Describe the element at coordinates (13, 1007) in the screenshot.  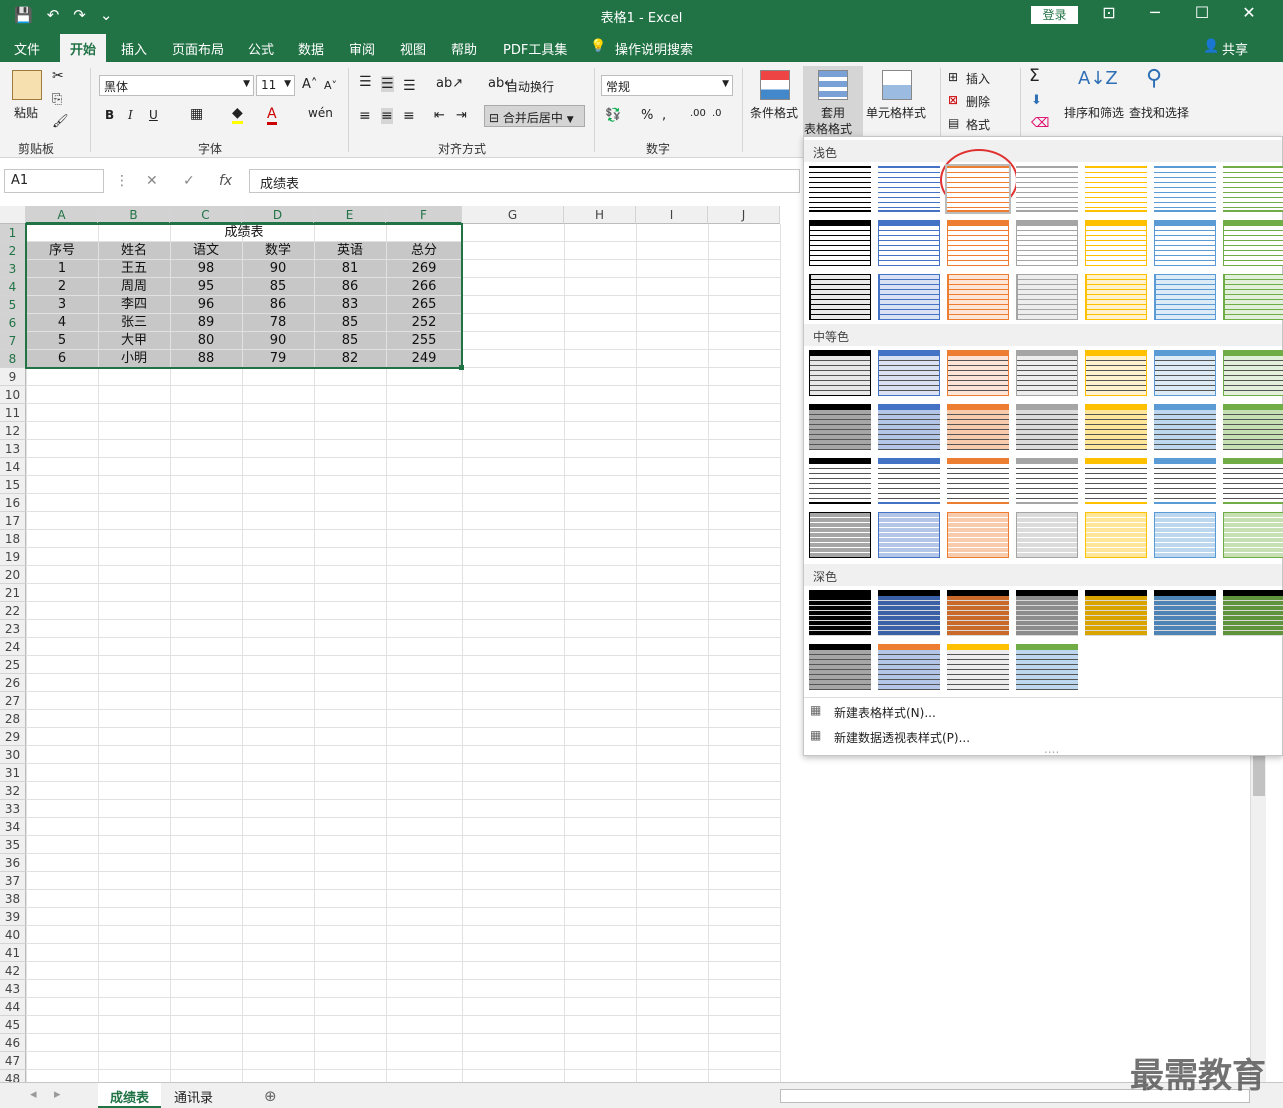
I see `row-header: 44` at that location.